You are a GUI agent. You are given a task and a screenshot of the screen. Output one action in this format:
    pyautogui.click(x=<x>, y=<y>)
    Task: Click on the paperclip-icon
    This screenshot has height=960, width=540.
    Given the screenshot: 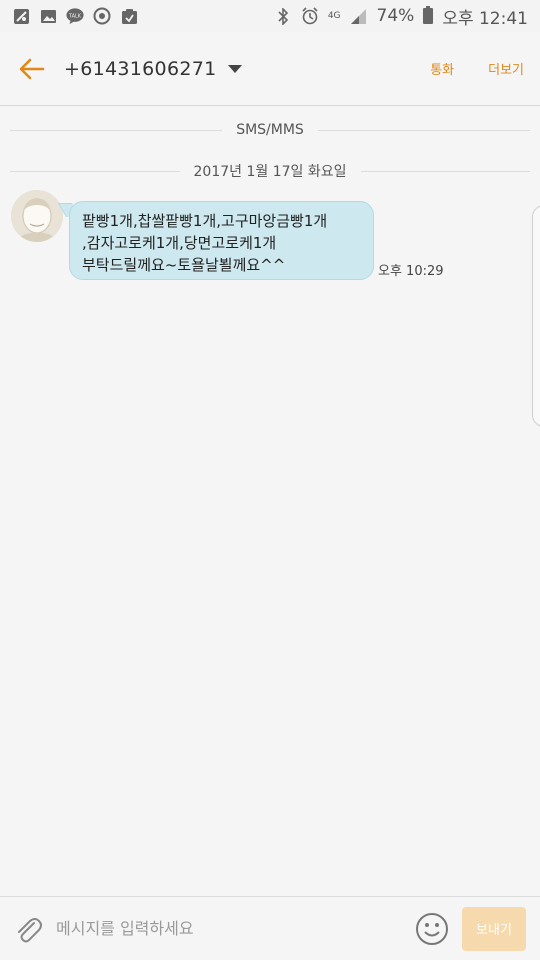 What is the action you would take?
    pyautogui.click(x=30, y=929)
    